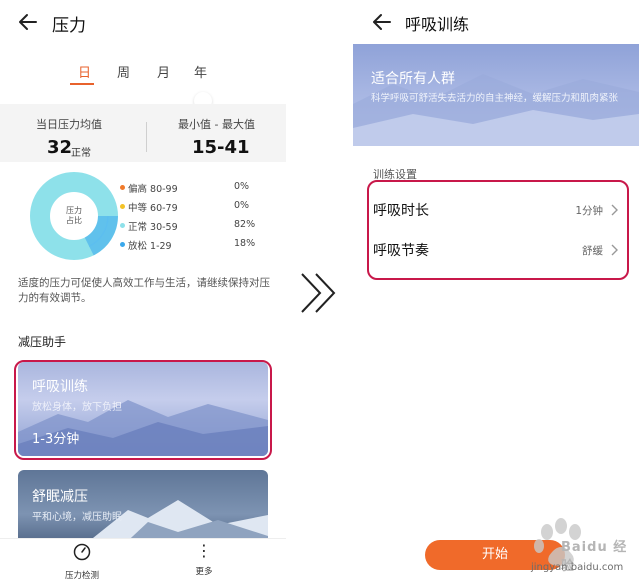  What do you see at coordinates (122, 187) in the screenshot?
I see `high-dot-icon` at bounding box center [122, 187].